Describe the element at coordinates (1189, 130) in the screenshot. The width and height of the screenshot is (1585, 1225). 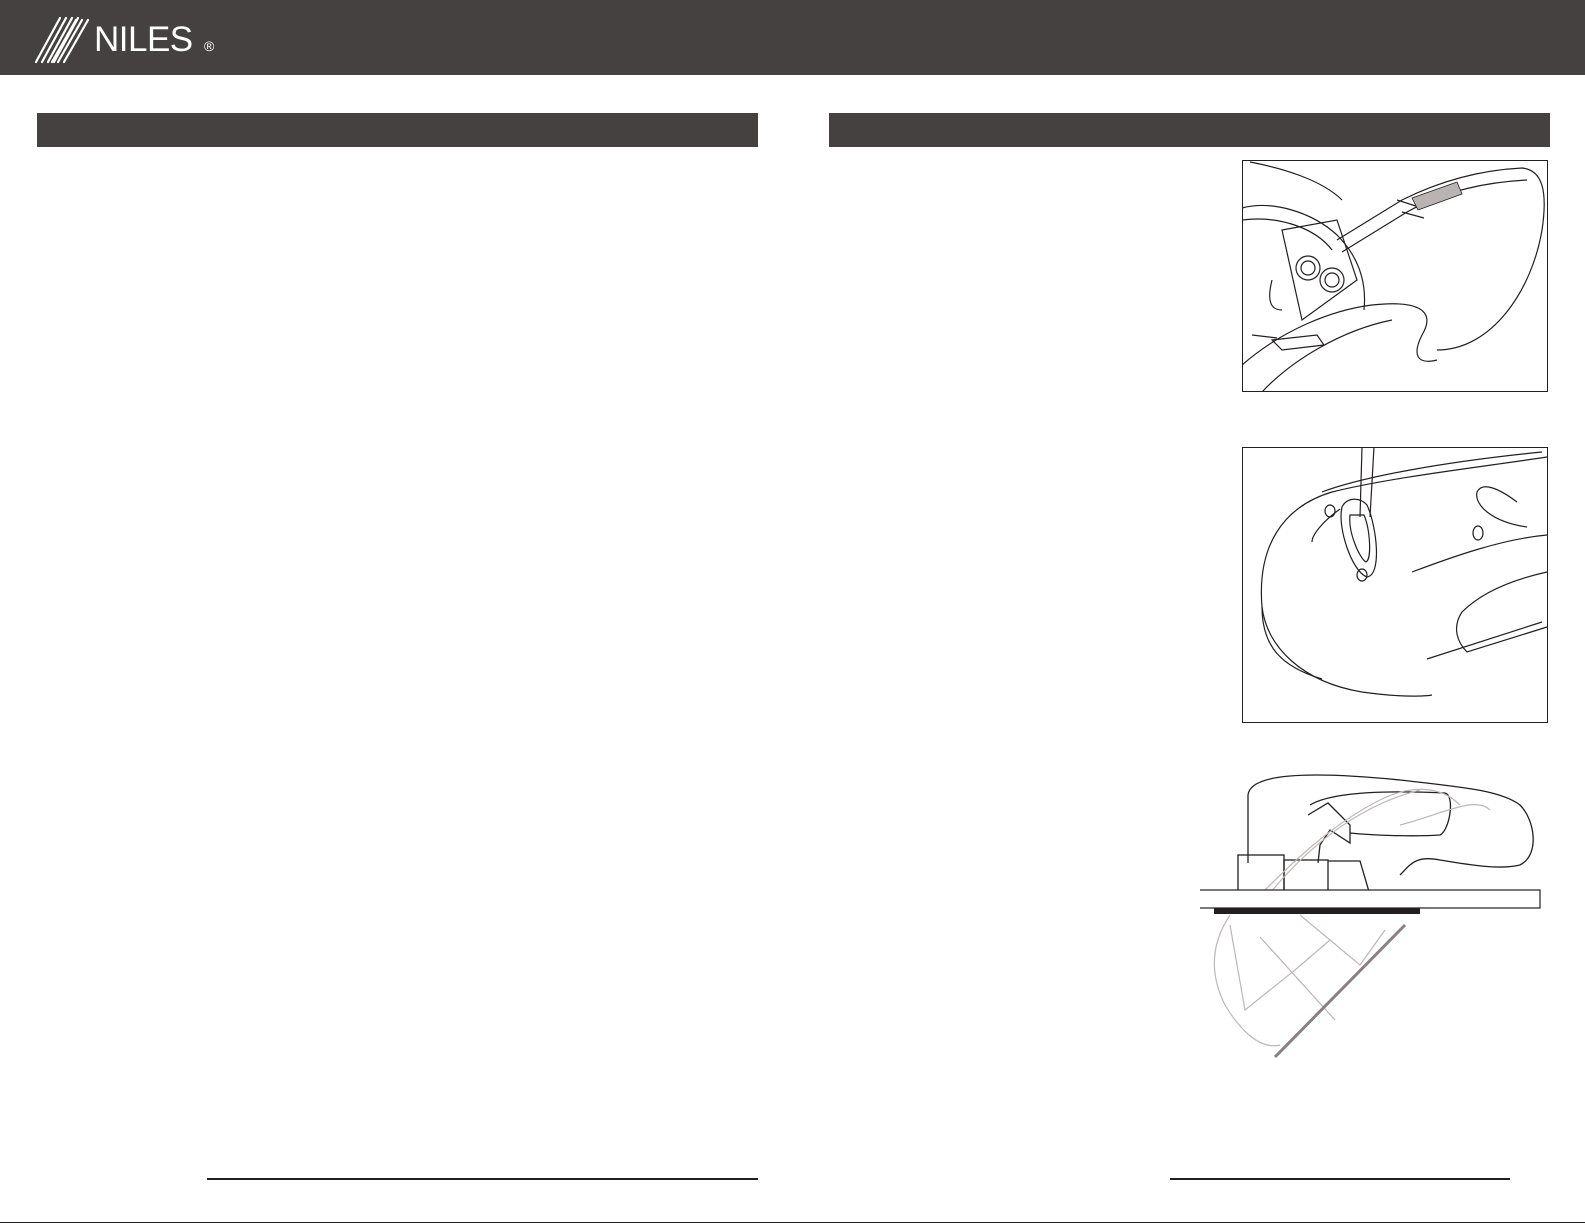
I see `section-header-right` at that location.